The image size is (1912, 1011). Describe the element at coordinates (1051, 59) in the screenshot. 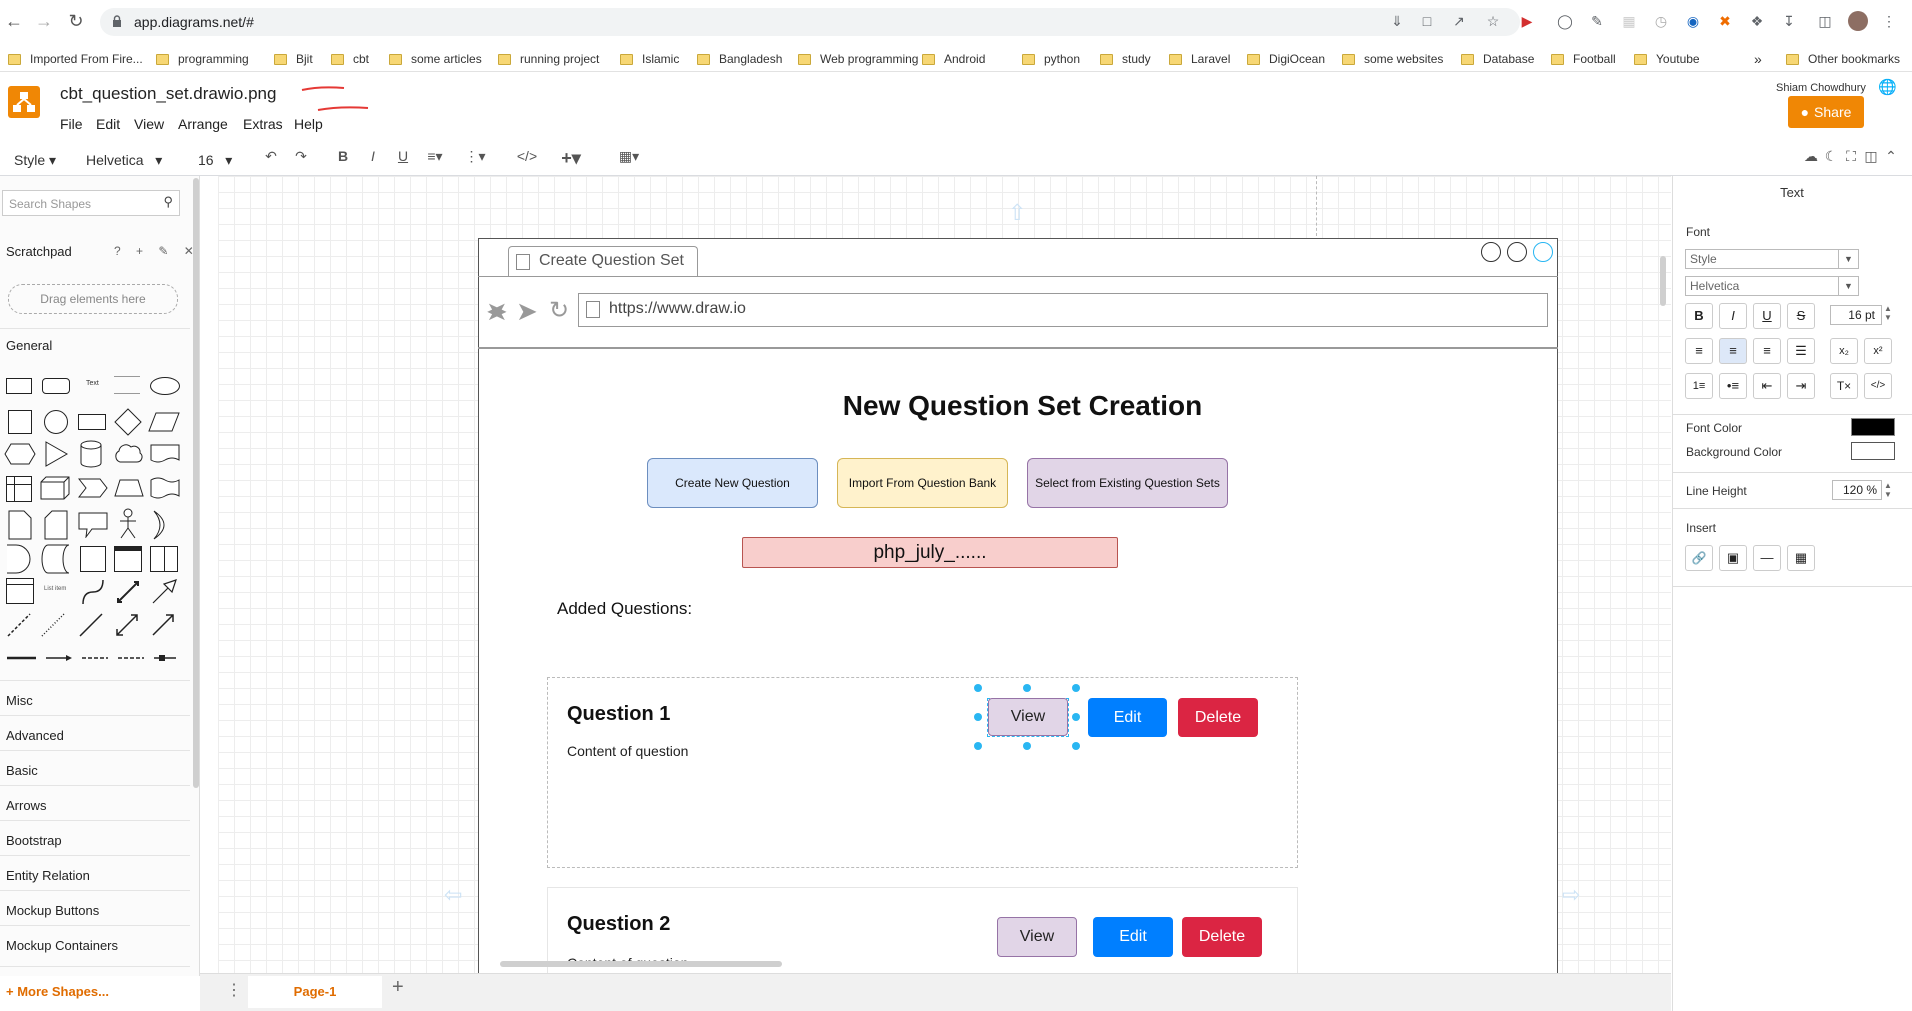

I see `bookmark-folder: python` at that location.